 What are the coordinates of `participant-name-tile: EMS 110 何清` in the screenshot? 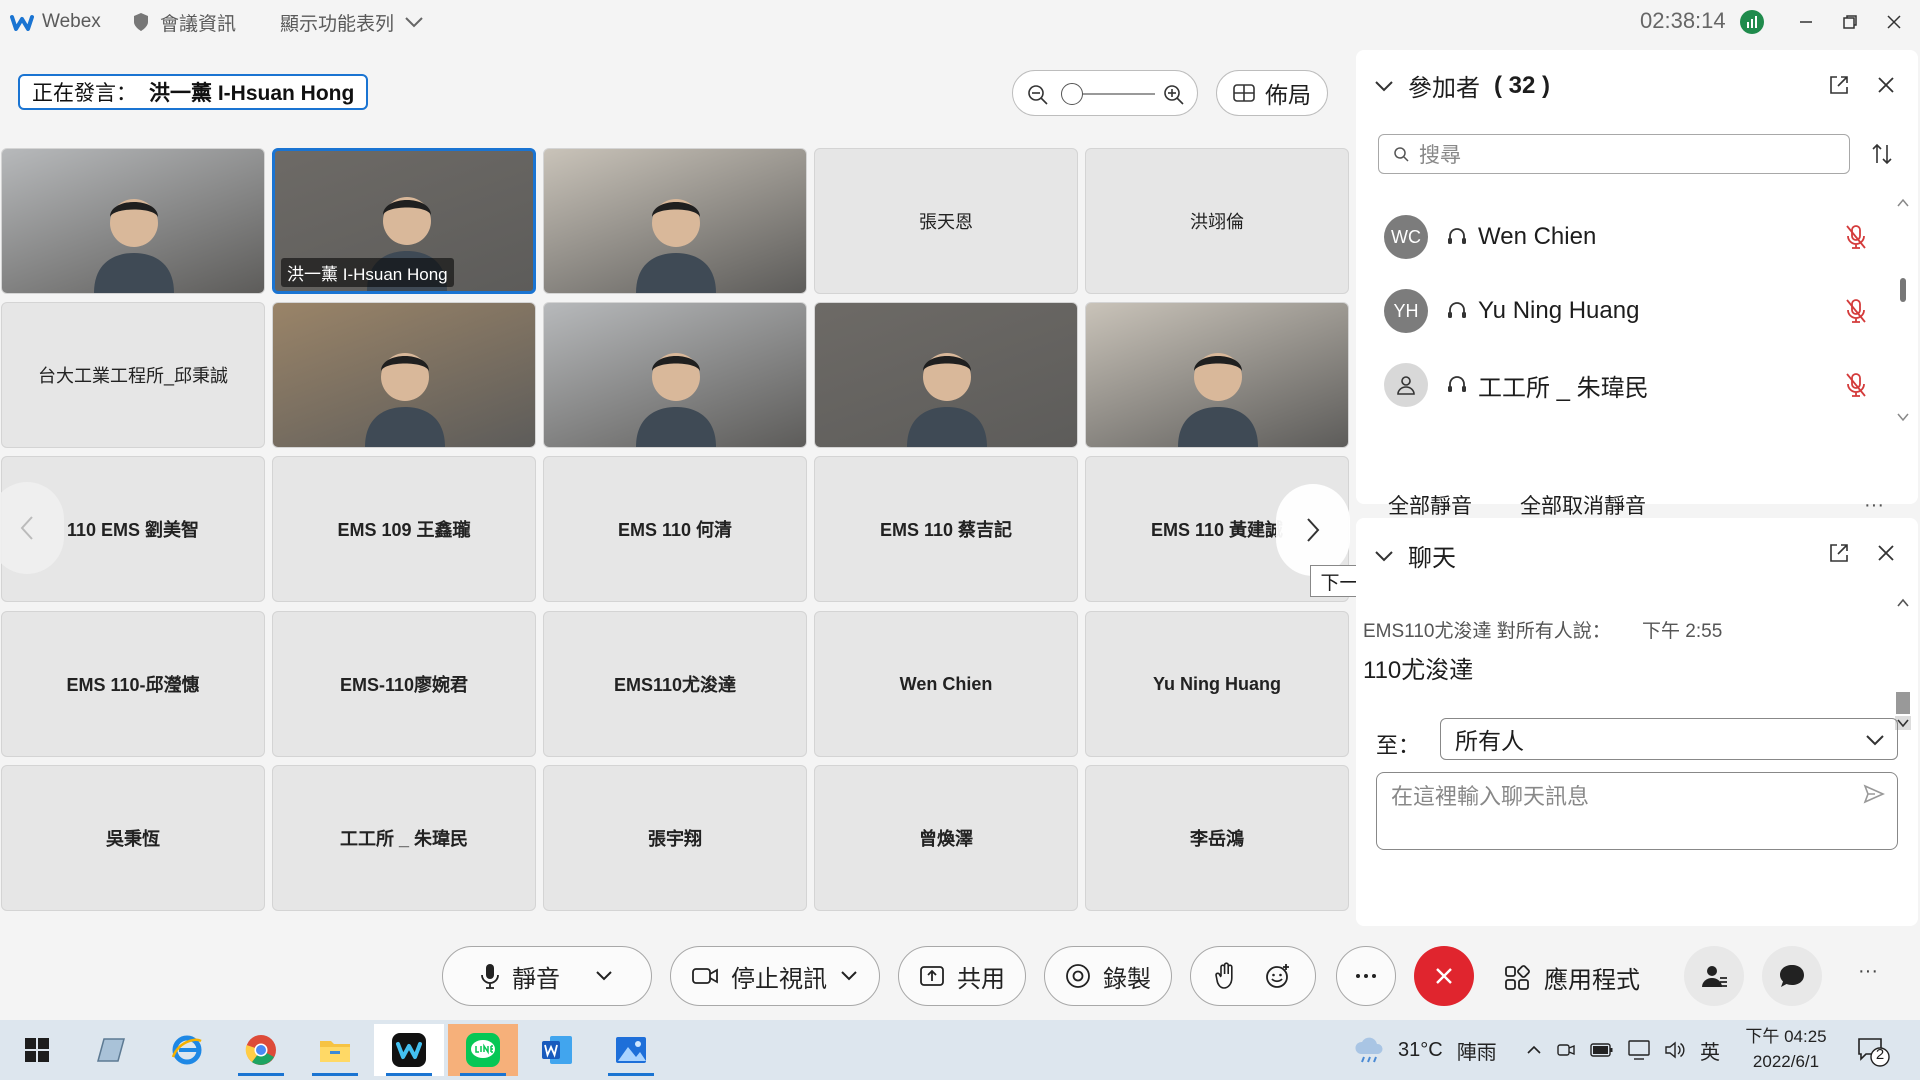 It's located at (675, 529).